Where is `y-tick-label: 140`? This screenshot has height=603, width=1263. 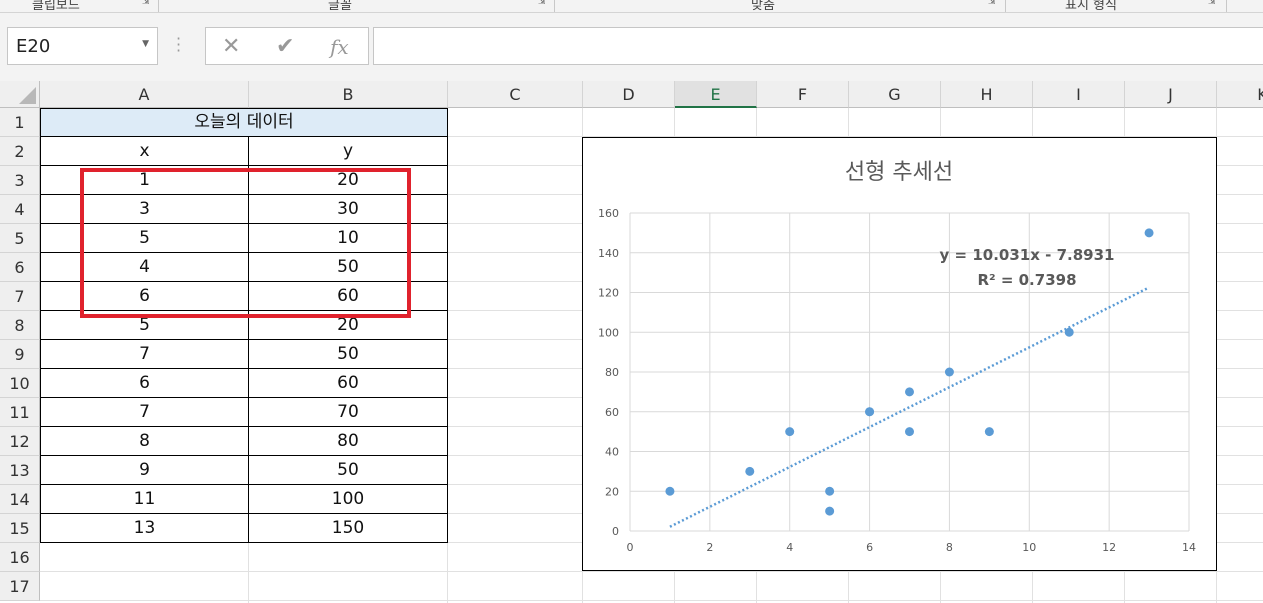 y-tick-label: 140 is located at coordinates (608, 253).